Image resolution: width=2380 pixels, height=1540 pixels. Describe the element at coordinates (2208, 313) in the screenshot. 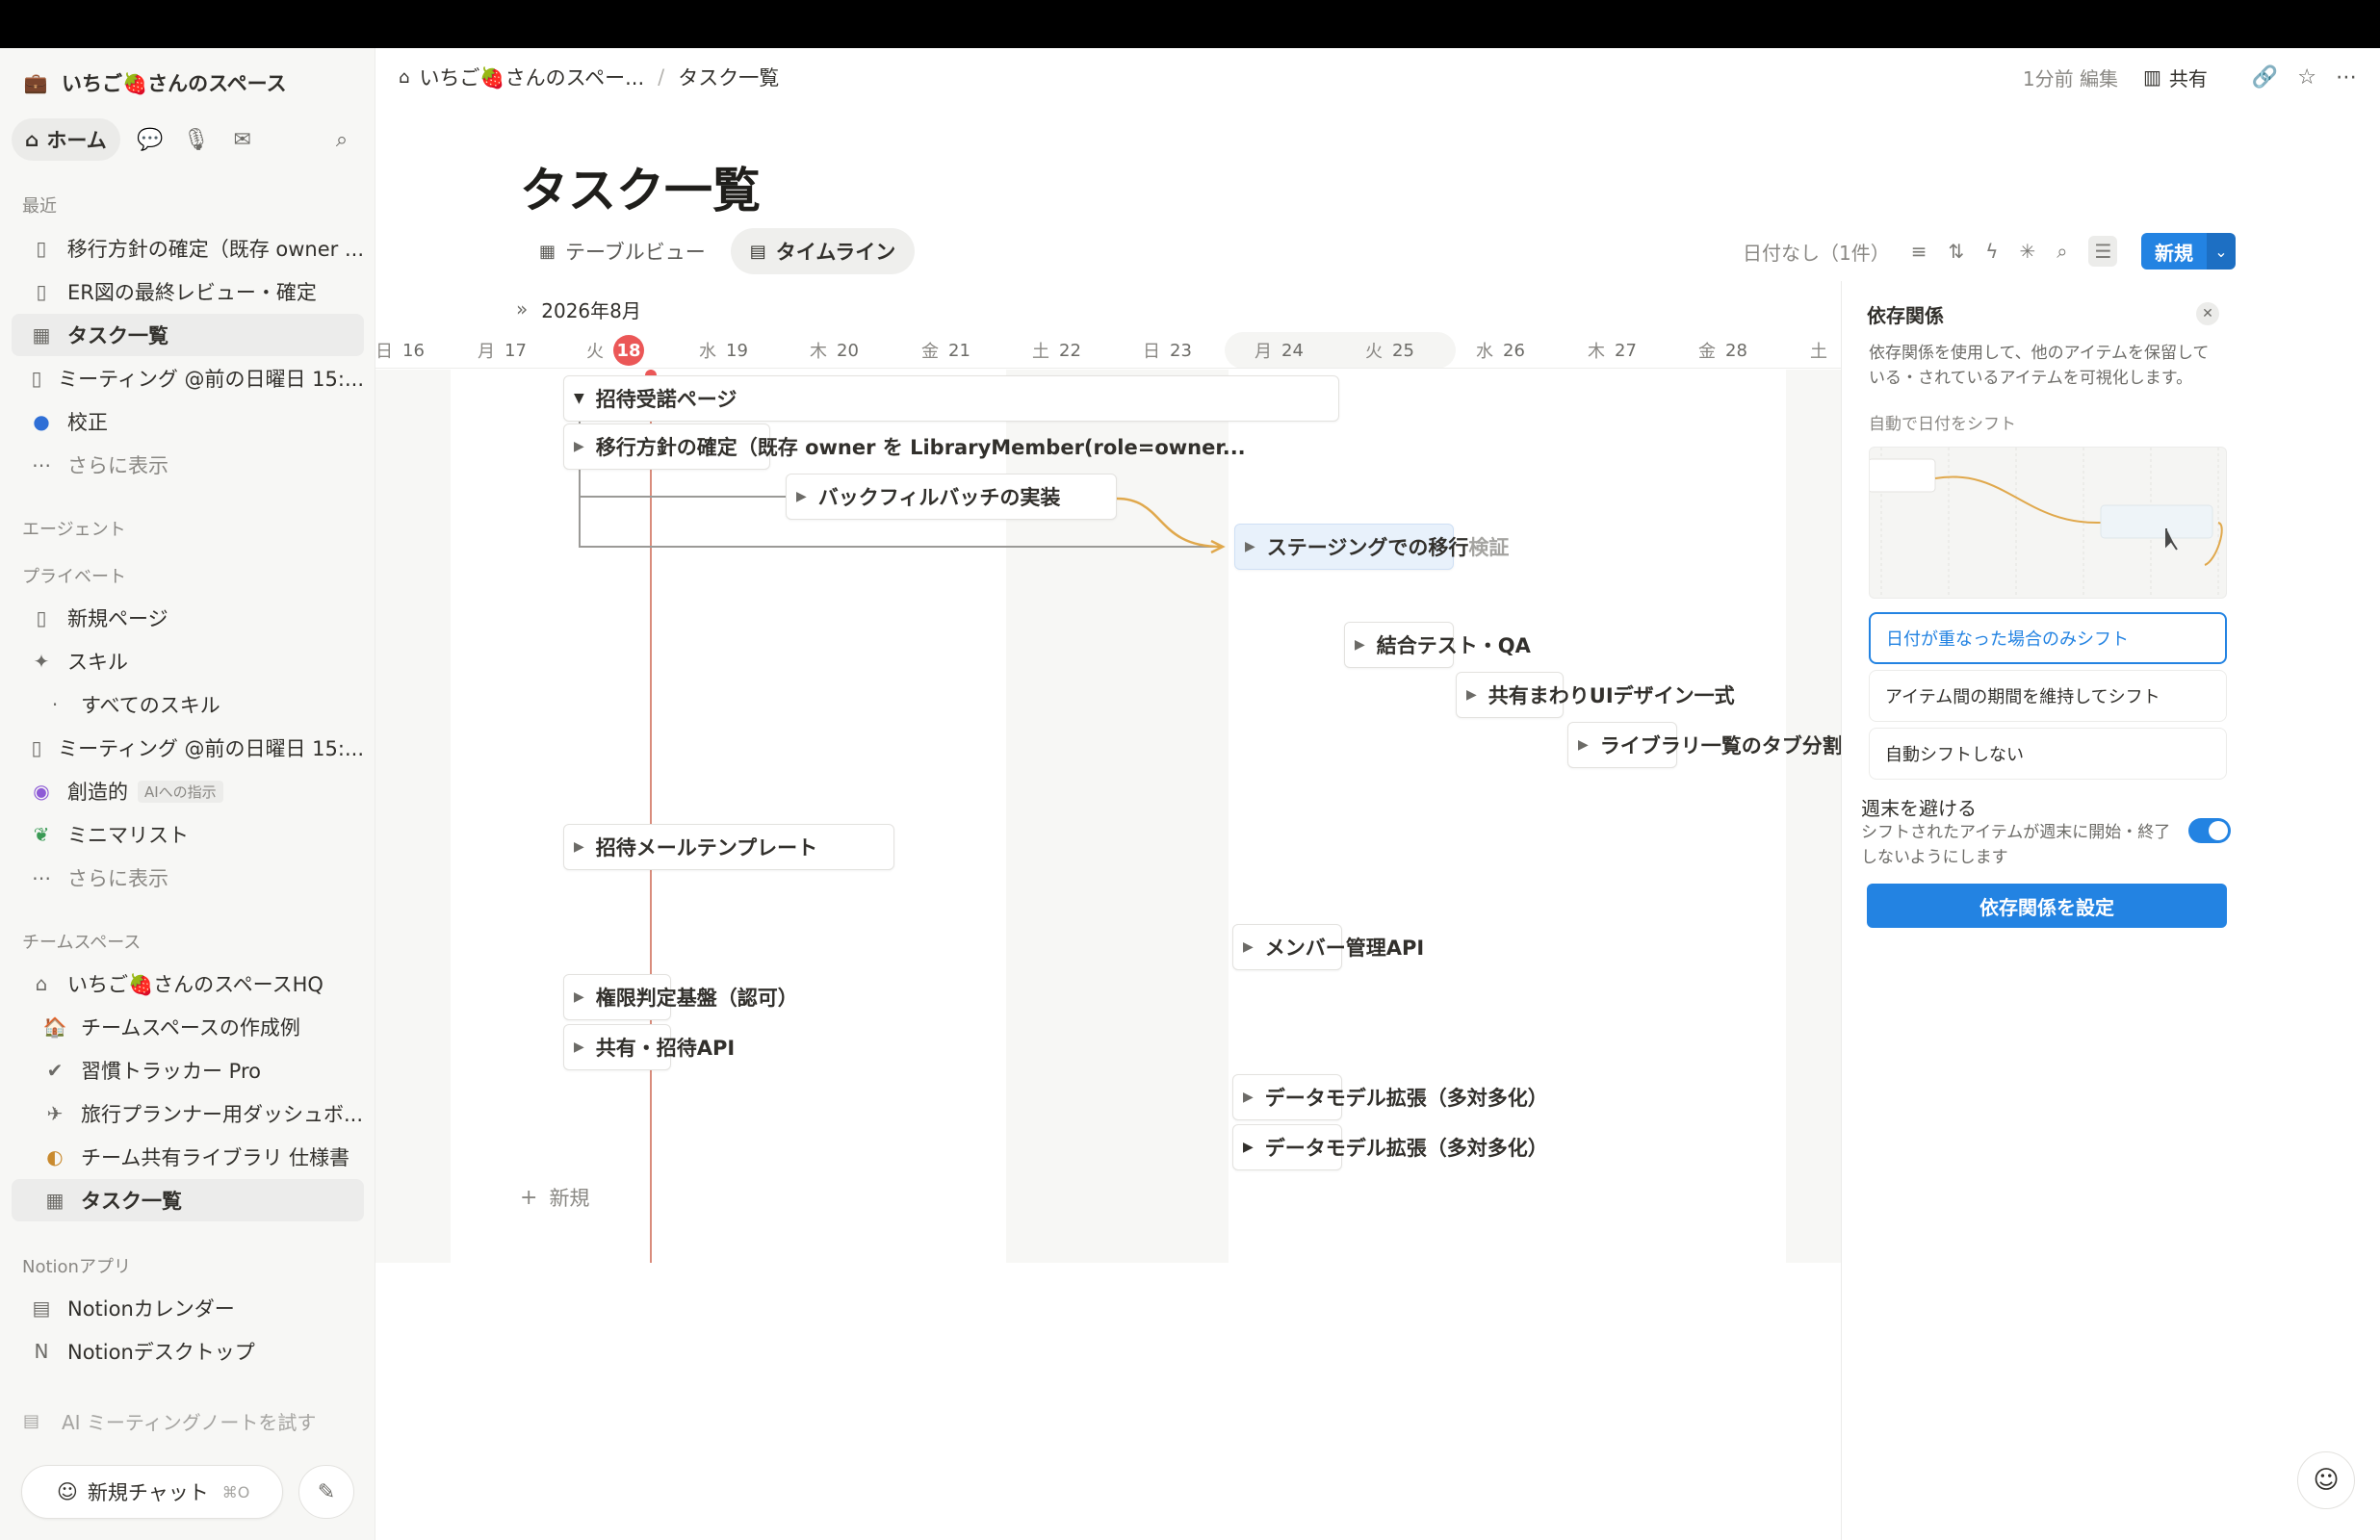

I see `close-button: ✕` at that location.